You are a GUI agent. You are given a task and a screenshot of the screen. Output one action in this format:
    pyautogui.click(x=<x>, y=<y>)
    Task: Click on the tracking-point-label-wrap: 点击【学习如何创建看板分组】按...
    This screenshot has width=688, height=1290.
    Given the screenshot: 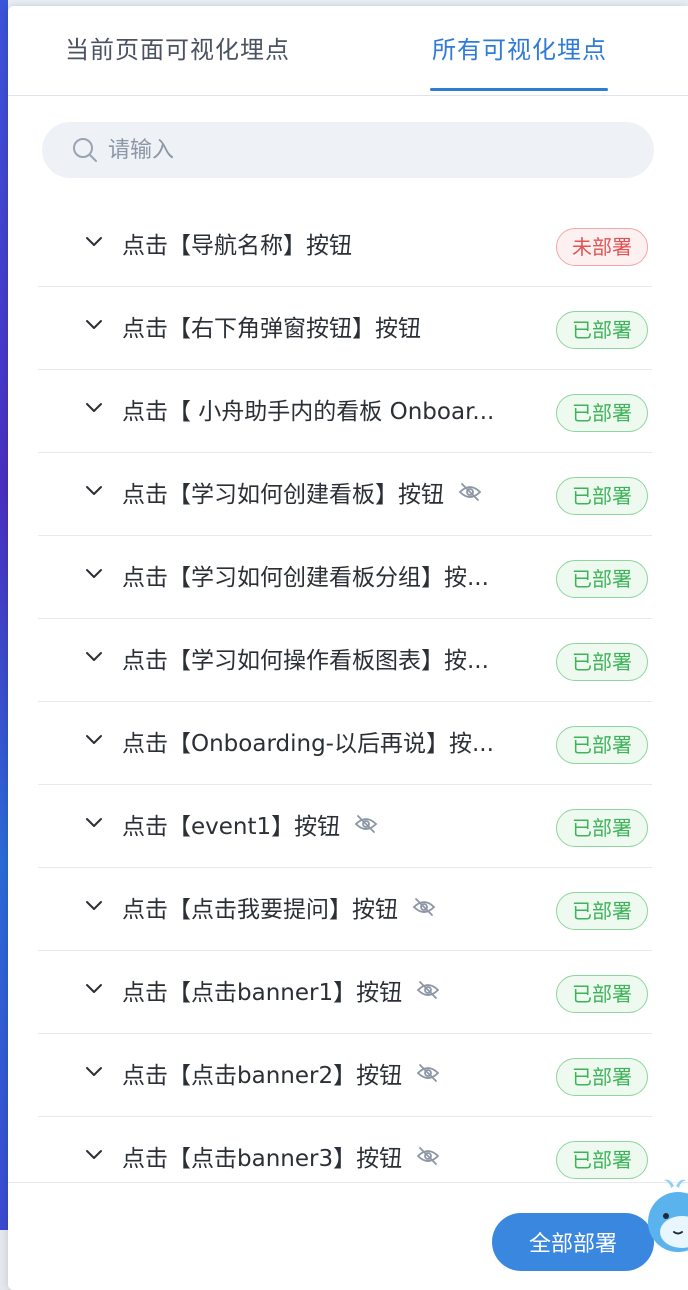 What is the action you would take?
    pyautogui.click(x=305, y=575)
    